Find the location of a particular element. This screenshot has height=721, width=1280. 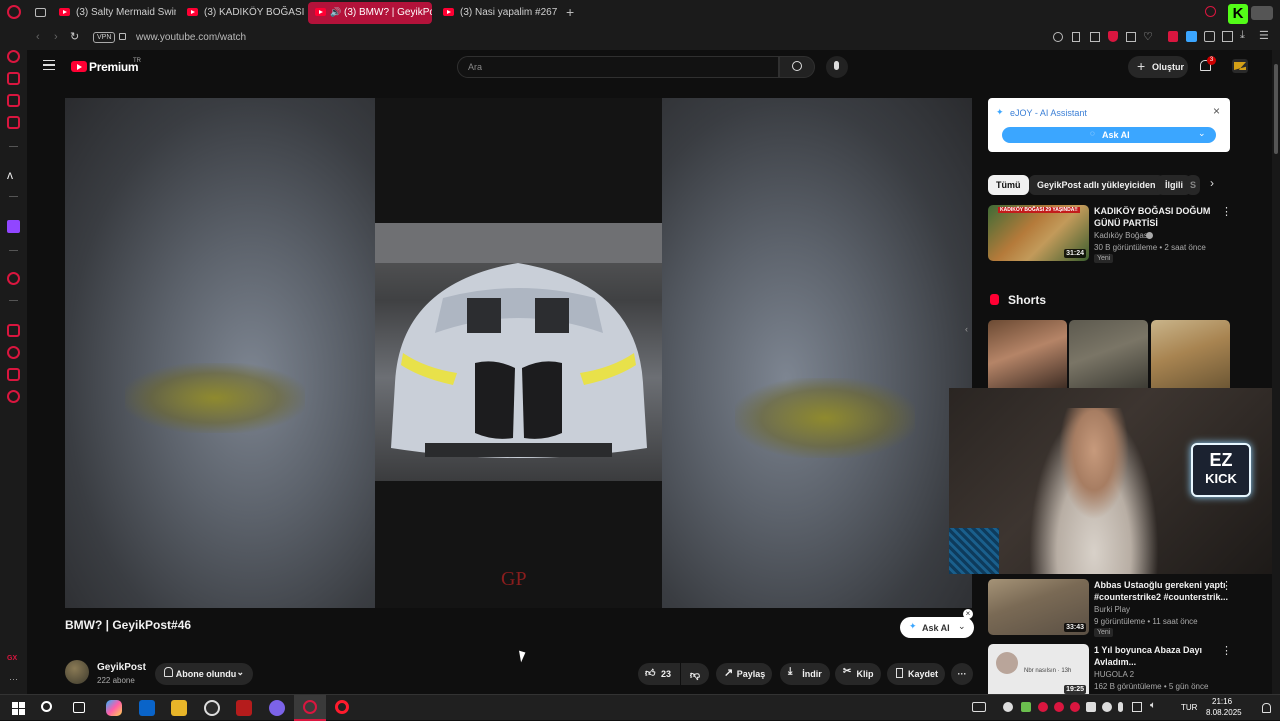

opera-gx-taskbar-button is located at coordinates (310, 708).